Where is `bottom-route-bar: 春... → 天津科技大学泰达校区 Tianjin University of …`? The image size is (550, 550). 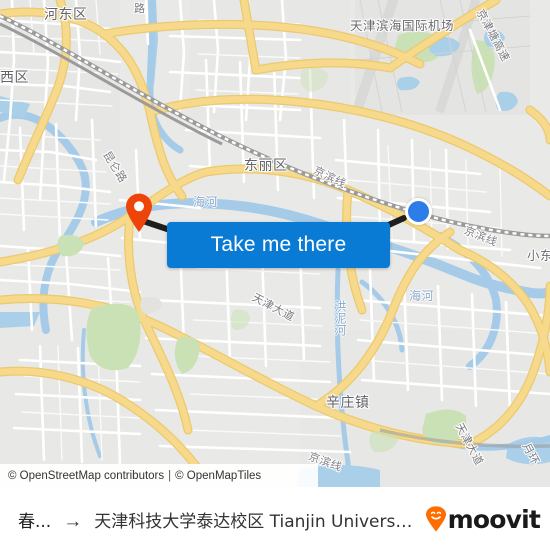 bottom-route-bar: 春... → 天津科技大学泰达校区 Tianjin University of … is located at coordinates (275, 518).